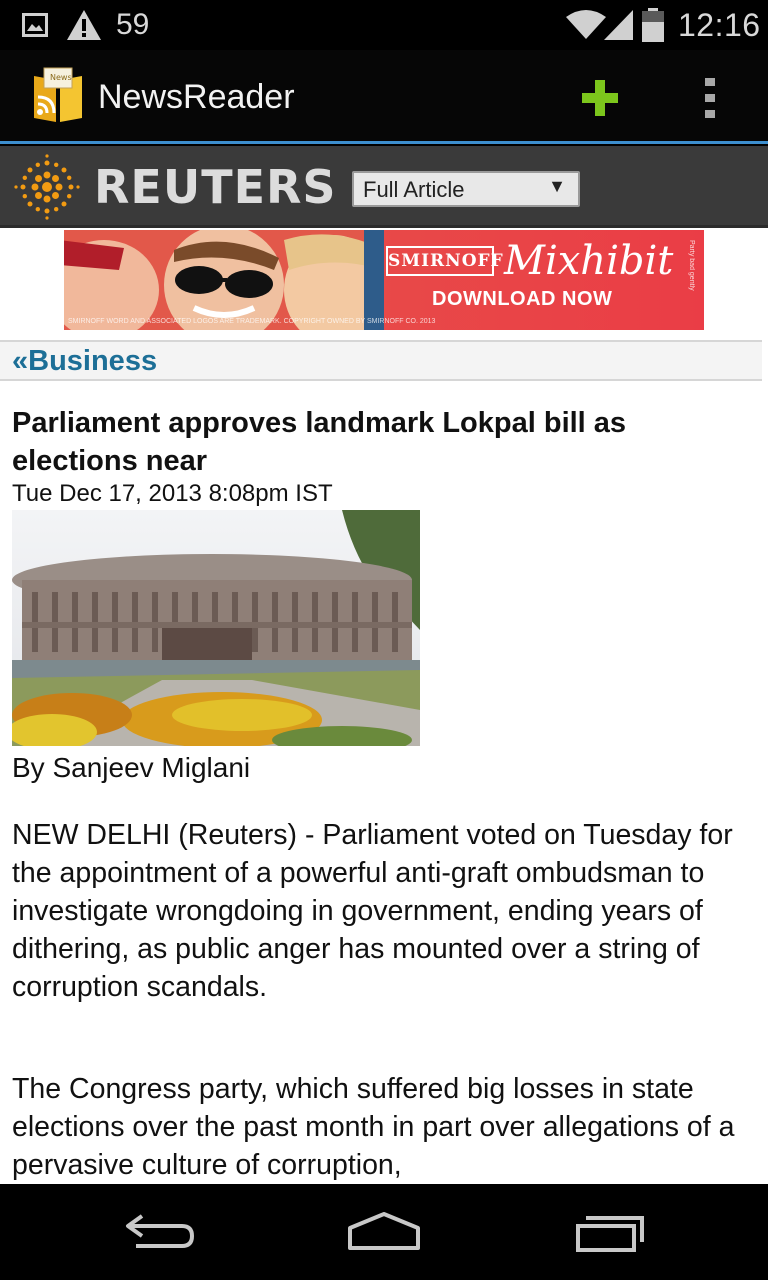  What do you see at coordinates (414, 189) in the screenshot?
I see `view-mode-selected: Full Article` at bounding box center [414, 189].